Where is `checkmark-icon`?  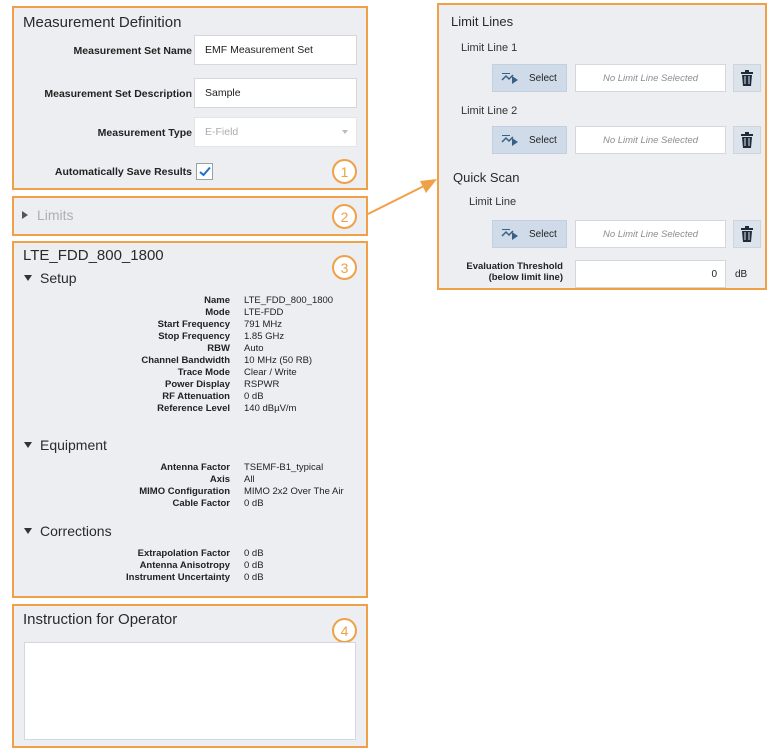
checkmark-icon is located at coordinates (205, 171).